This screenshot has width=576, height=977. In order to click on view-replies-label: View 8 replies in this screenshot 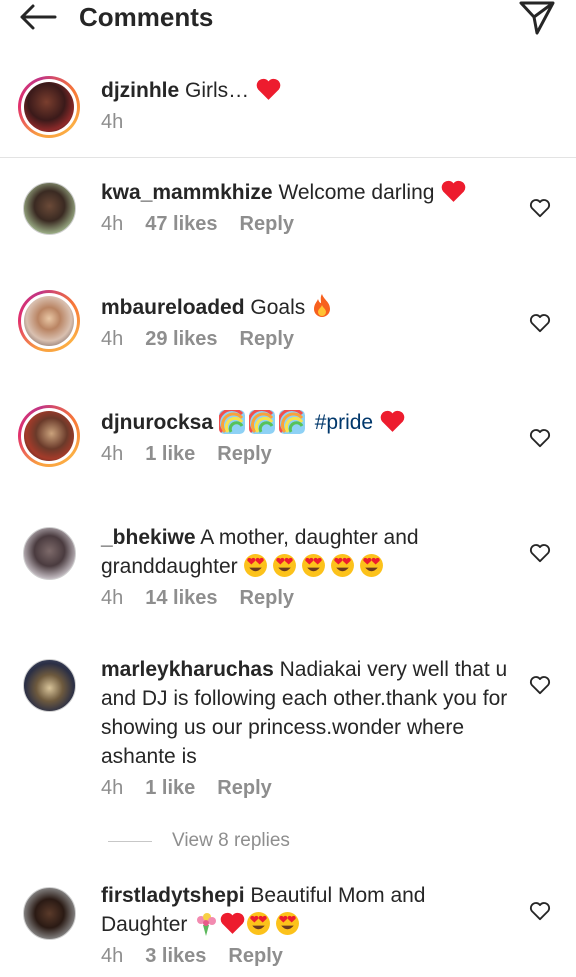, I will do `click(231, 841)`.